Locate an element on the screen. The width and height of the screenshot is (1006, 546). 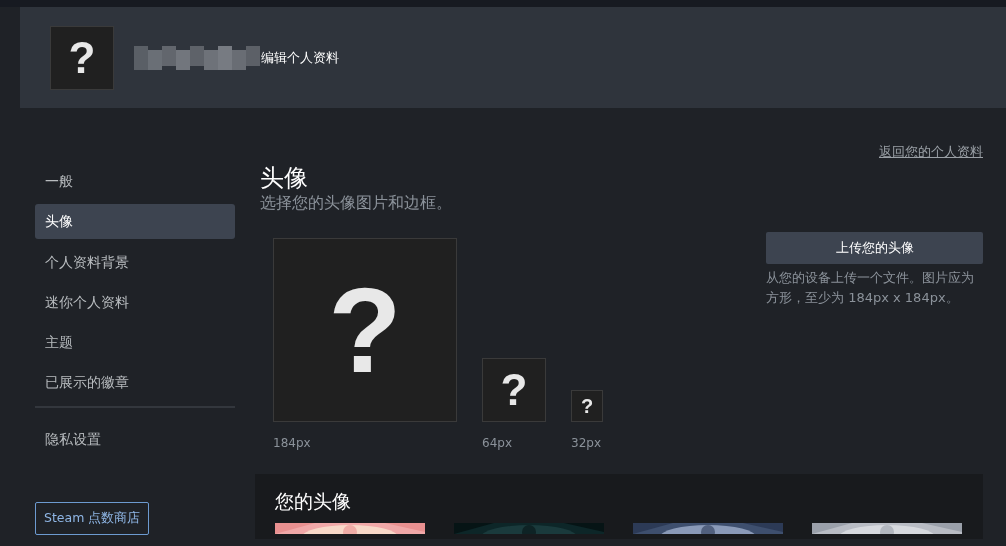
section-title: 您的头像 is located at coordinates (313, 501).